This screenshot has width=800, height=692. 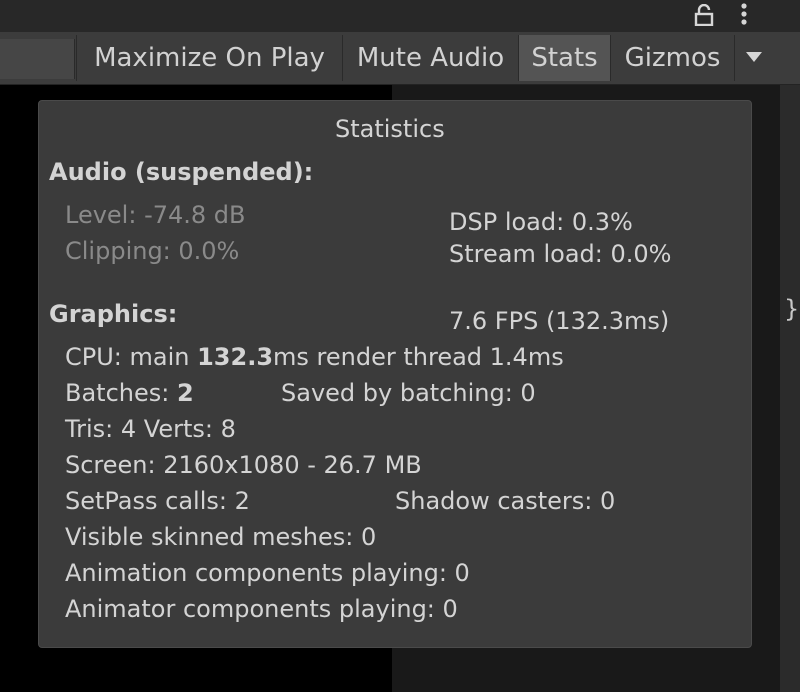 What do you see at coordinates (152, 251) in the screenshot?
I see `audio-clipping: Clipping: 0.0%` at bounding box center [152, 251].